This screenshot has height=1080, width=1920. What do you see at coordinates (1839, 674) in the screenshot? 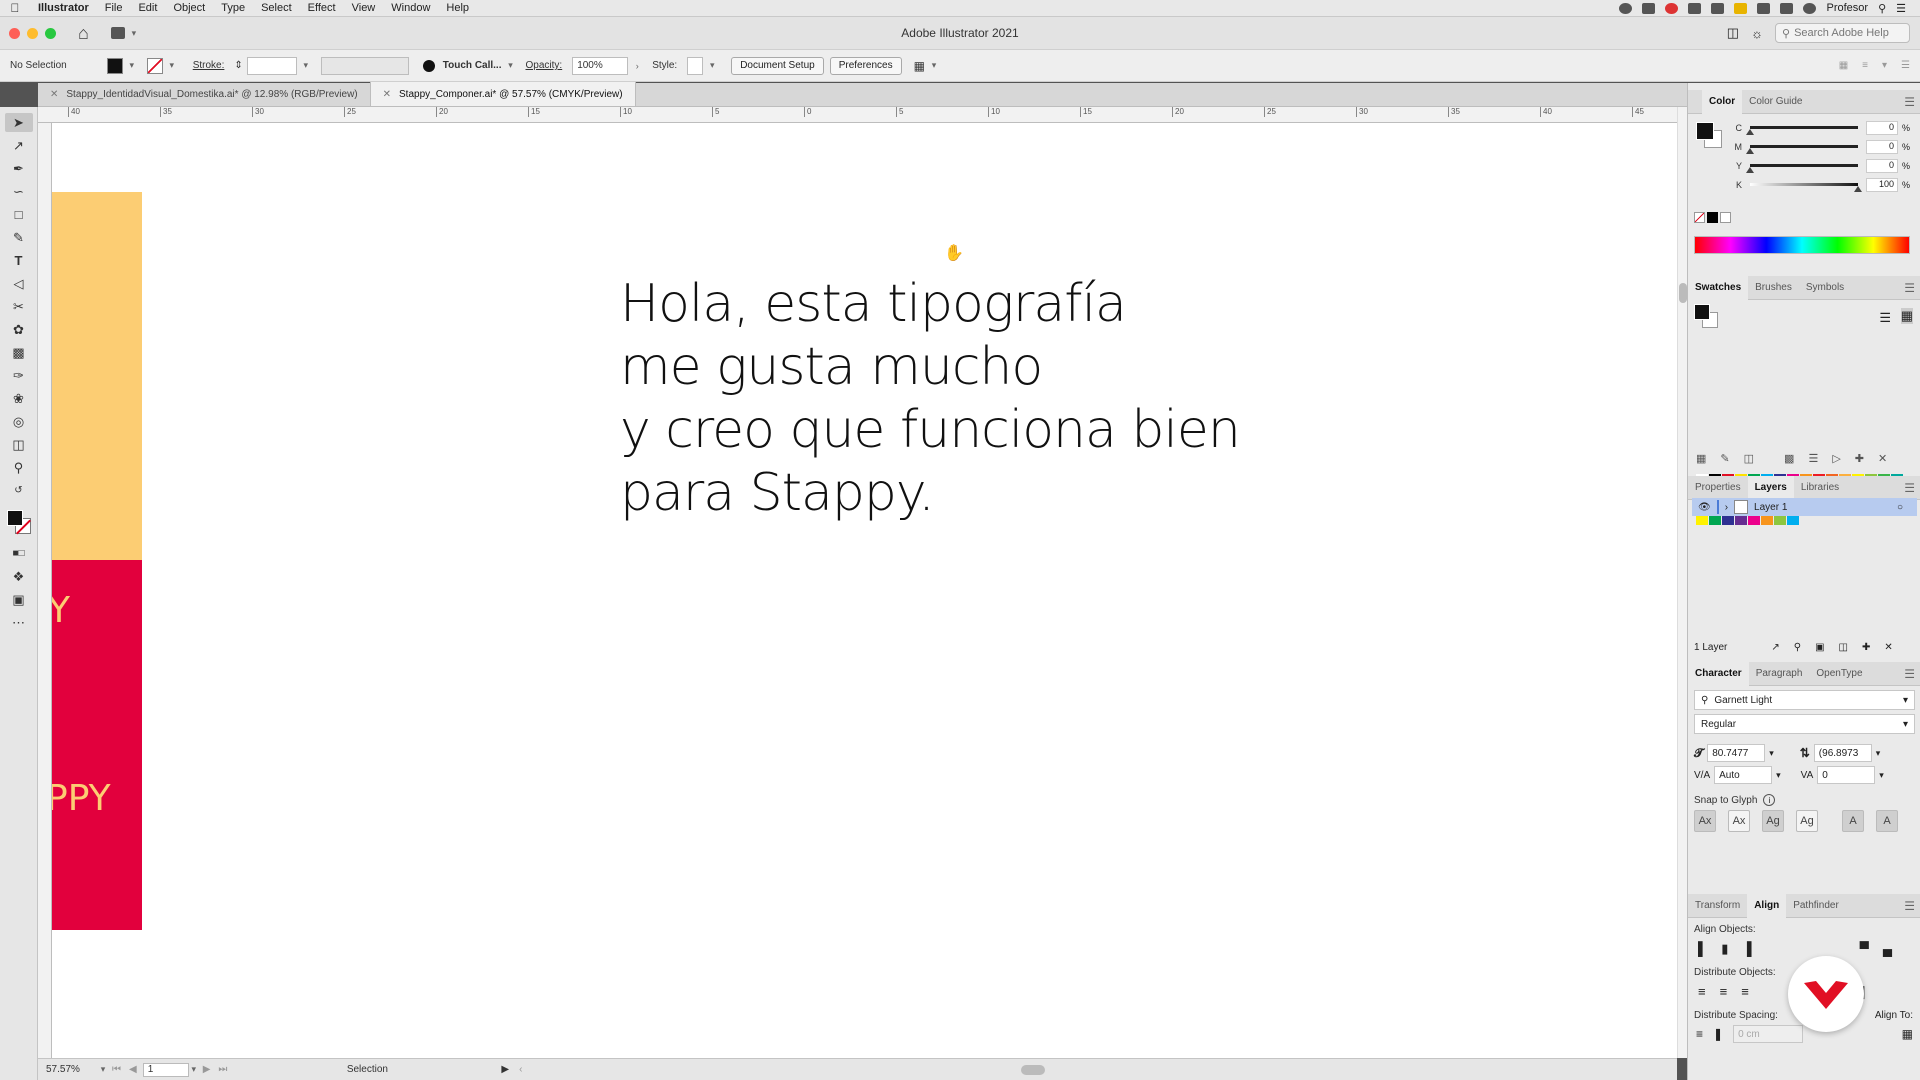
I see `tab-opentype: OpenType` at bounding box center [1839, 674].